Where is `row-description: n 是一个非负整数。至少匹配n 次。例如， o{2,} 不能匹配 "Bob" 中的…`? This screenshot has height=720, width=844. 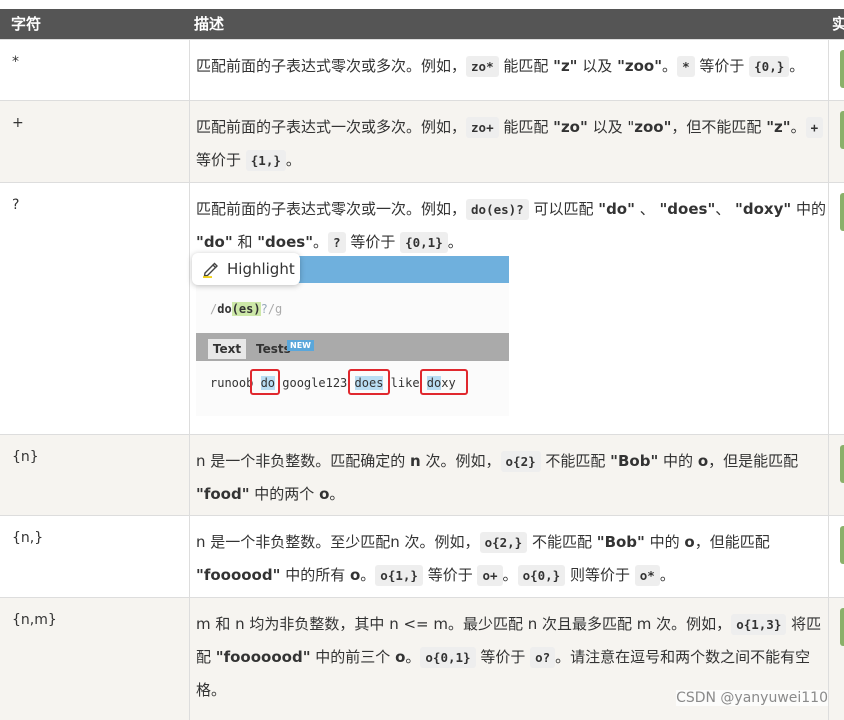 row-description: n 是一个非负整数。至少匹配n 次。例如， o{2,} 不能匹配 "Bob" 中的… is located at coordinates (483, 559).